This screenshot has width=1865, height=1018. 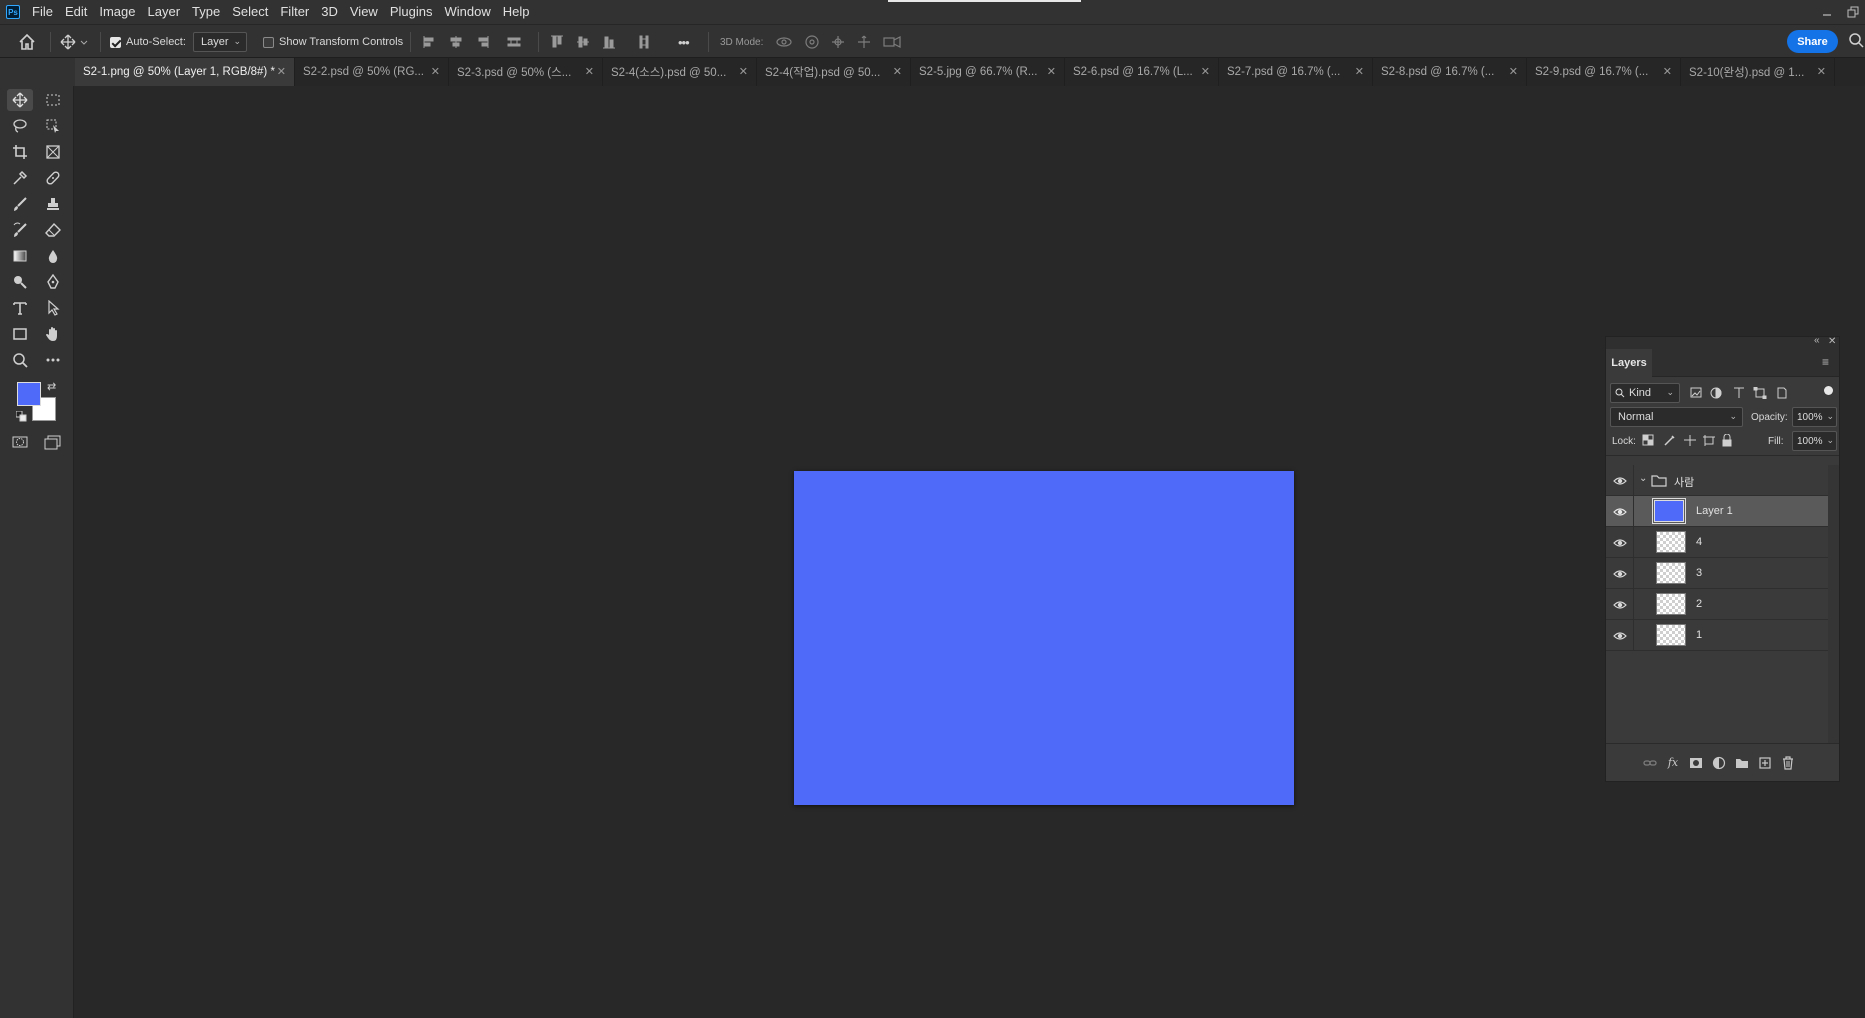 I want to click on lasso-tool-icon, so click(x=20, y=126).